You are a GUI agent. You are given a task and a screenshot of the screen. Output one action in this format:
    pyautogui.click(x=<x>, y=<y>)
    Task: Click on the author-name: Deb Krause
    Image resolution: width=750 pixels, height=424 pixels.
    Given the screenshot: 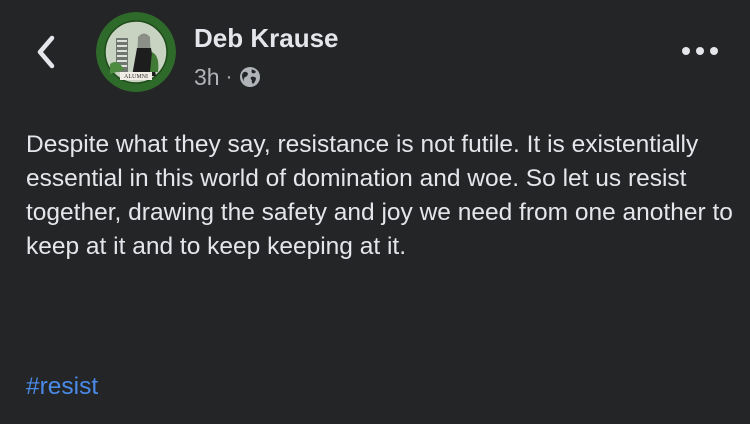 What is the action you would take?
    pyautogui.click(x=266, y=38)
    